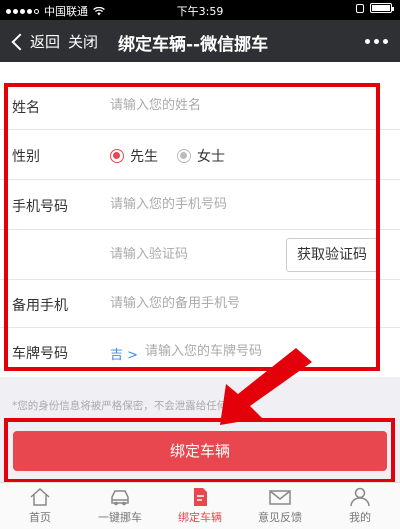 The height and width of the screenshot is (529, 400). I want to click on privacy-notice: *您的身份信息将被严格保密，不会泄露给任何人*, so click(127, 406).